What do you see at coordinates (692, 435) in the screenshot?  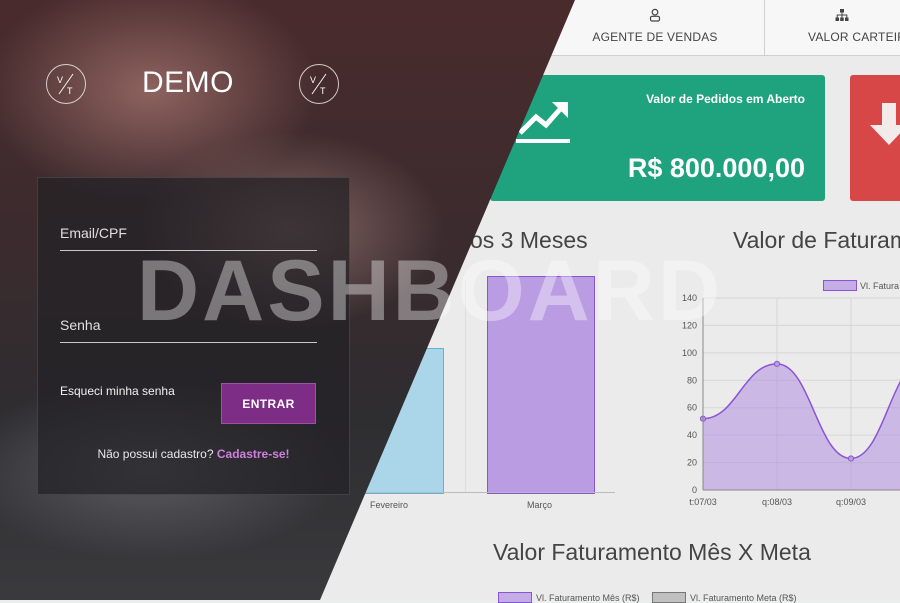 I see `line-y-tick: 40` at bounding box center [692, 435].